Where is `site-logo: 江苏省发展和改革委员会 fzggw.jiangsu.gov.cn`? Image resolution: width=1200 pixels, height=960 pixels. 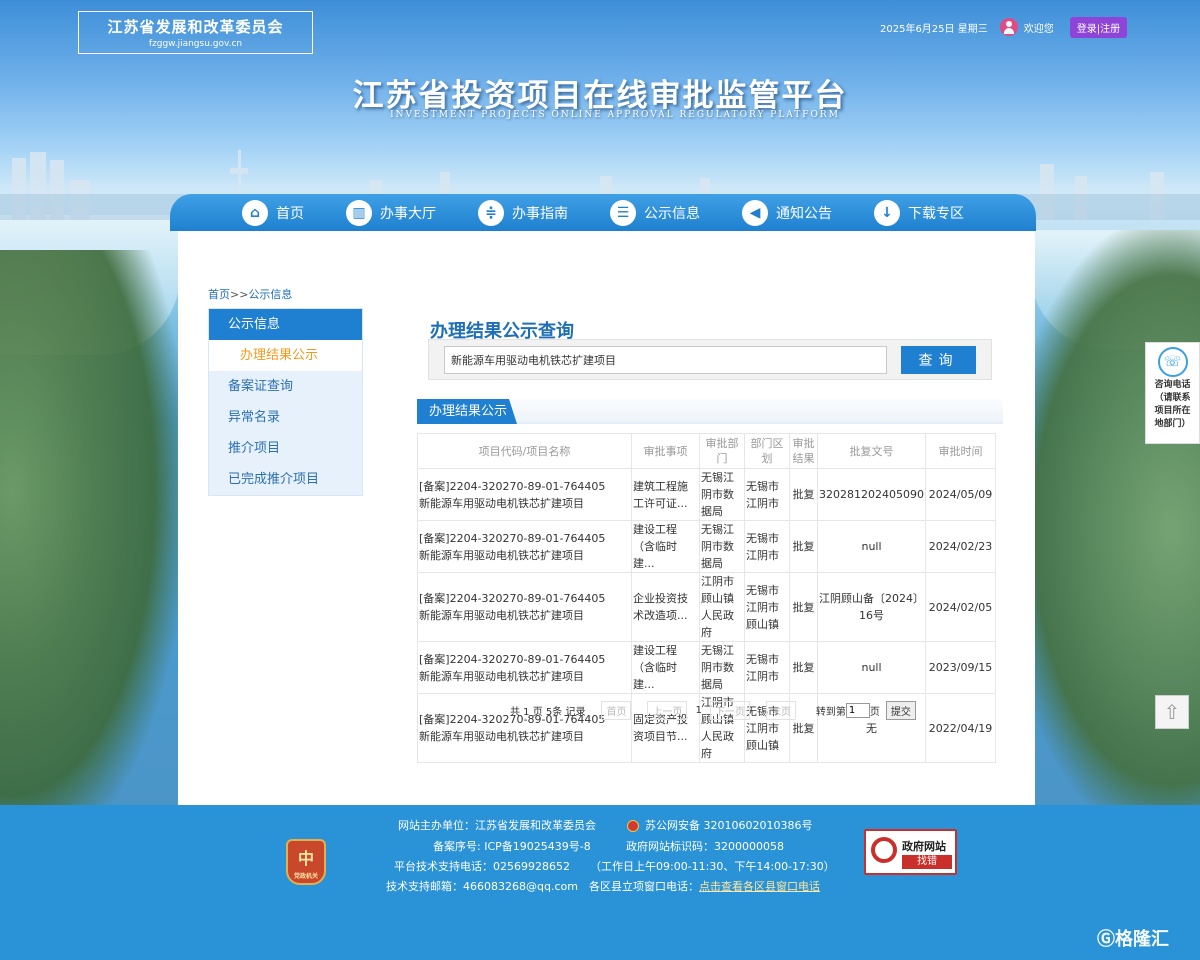
site-logo: 江苏省发展和改革委员会 fzggw.jiangsu.gov.cn is located at coordinates (195, 32).